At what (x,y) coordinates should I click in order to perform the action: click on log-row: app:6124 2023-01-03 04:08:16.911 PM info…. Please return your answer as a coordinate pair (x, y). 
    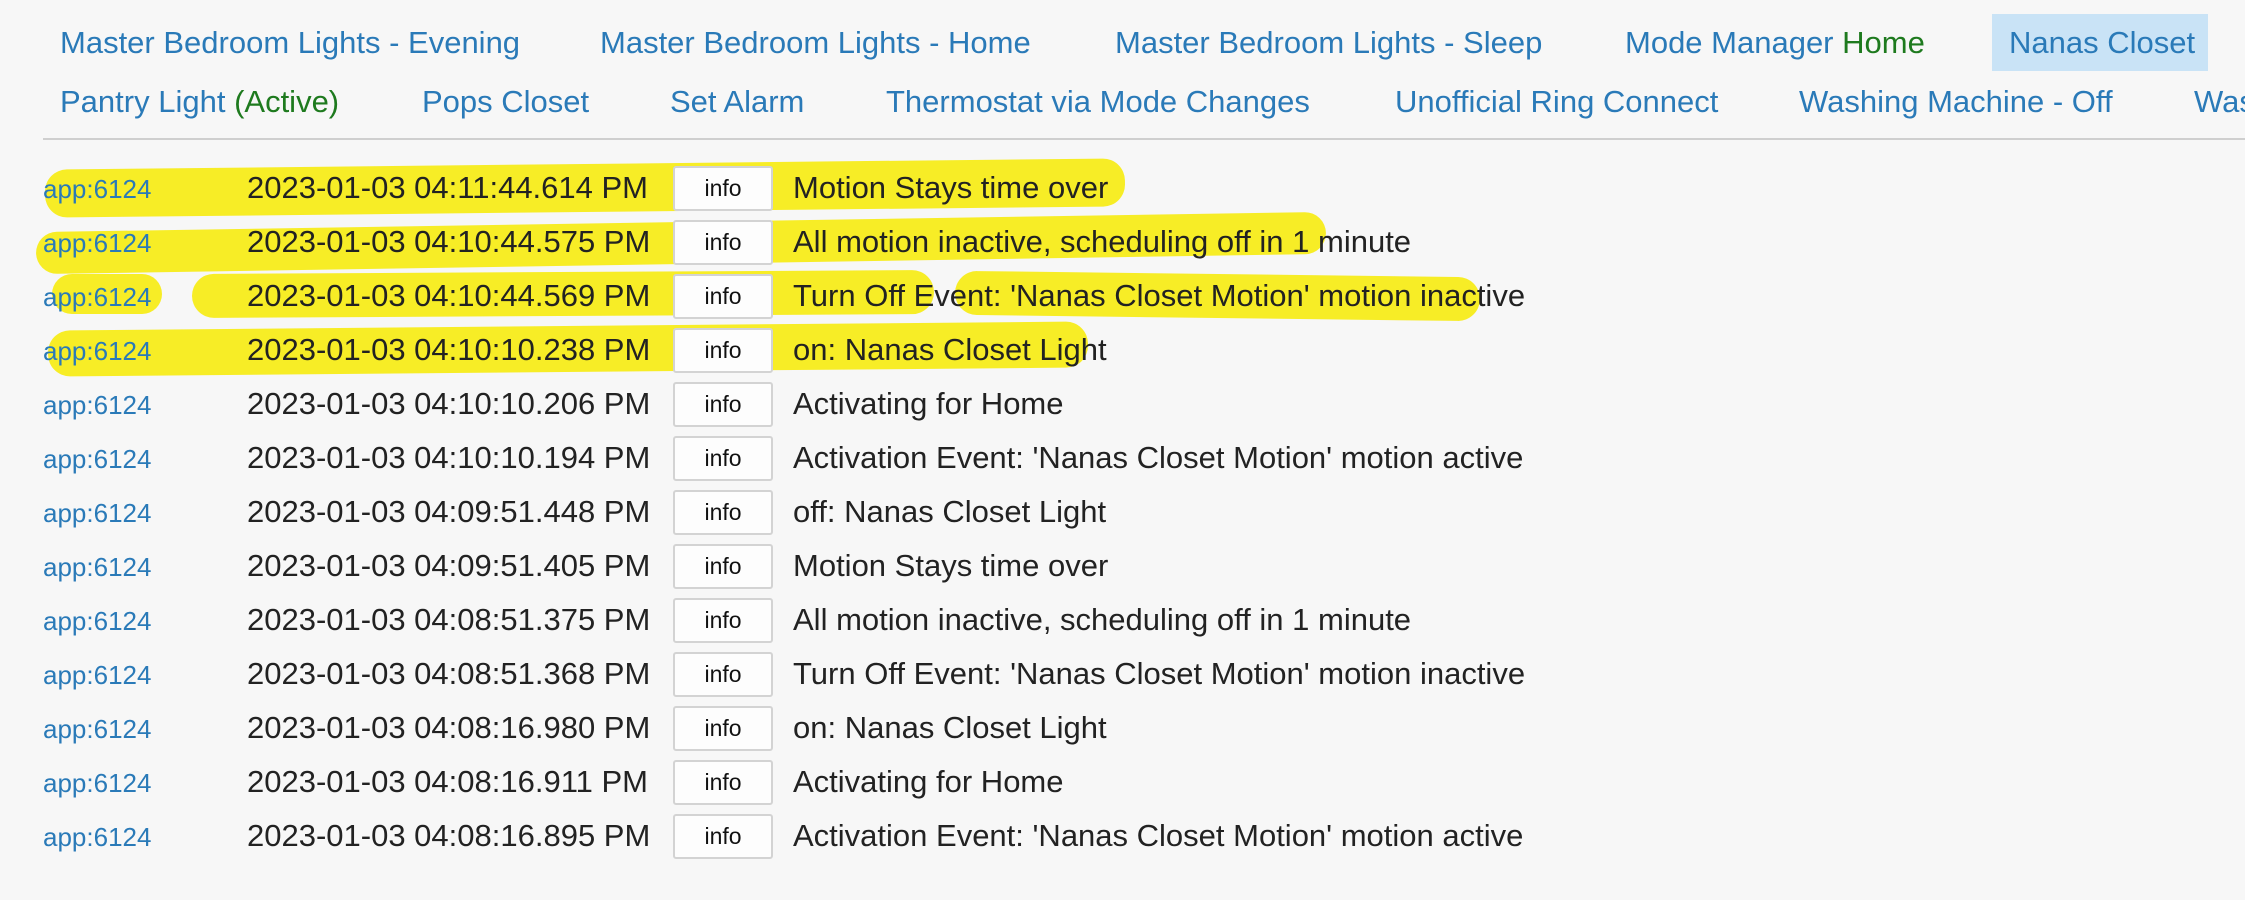
    Looking at the image, I should click on (1122, 785).